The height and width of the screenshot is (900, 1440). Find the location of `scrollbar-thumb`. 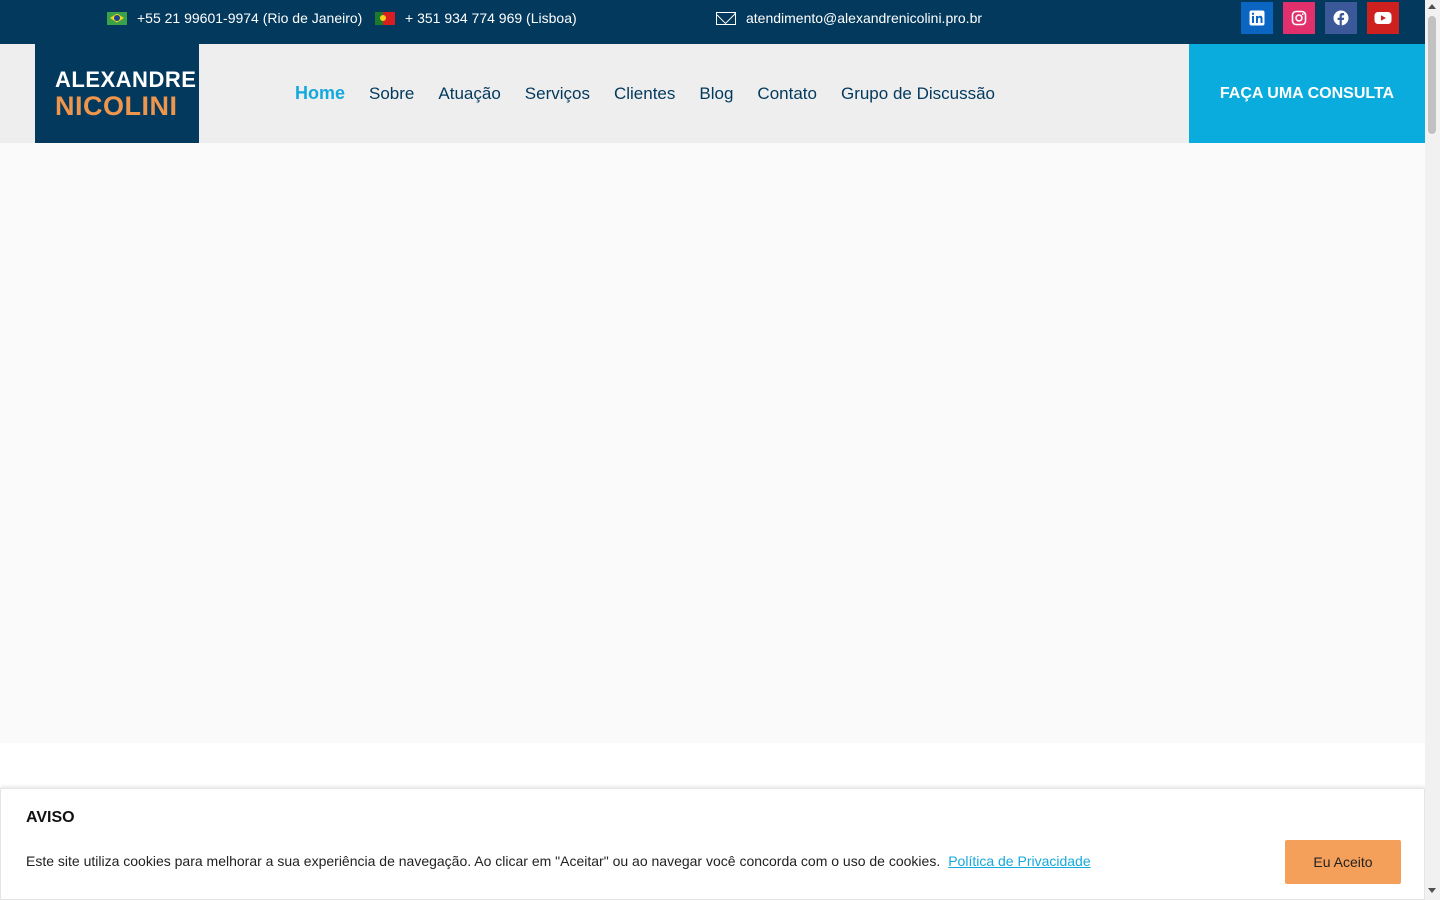

scrollbar-thumb is located at coordinates (1432, 75).